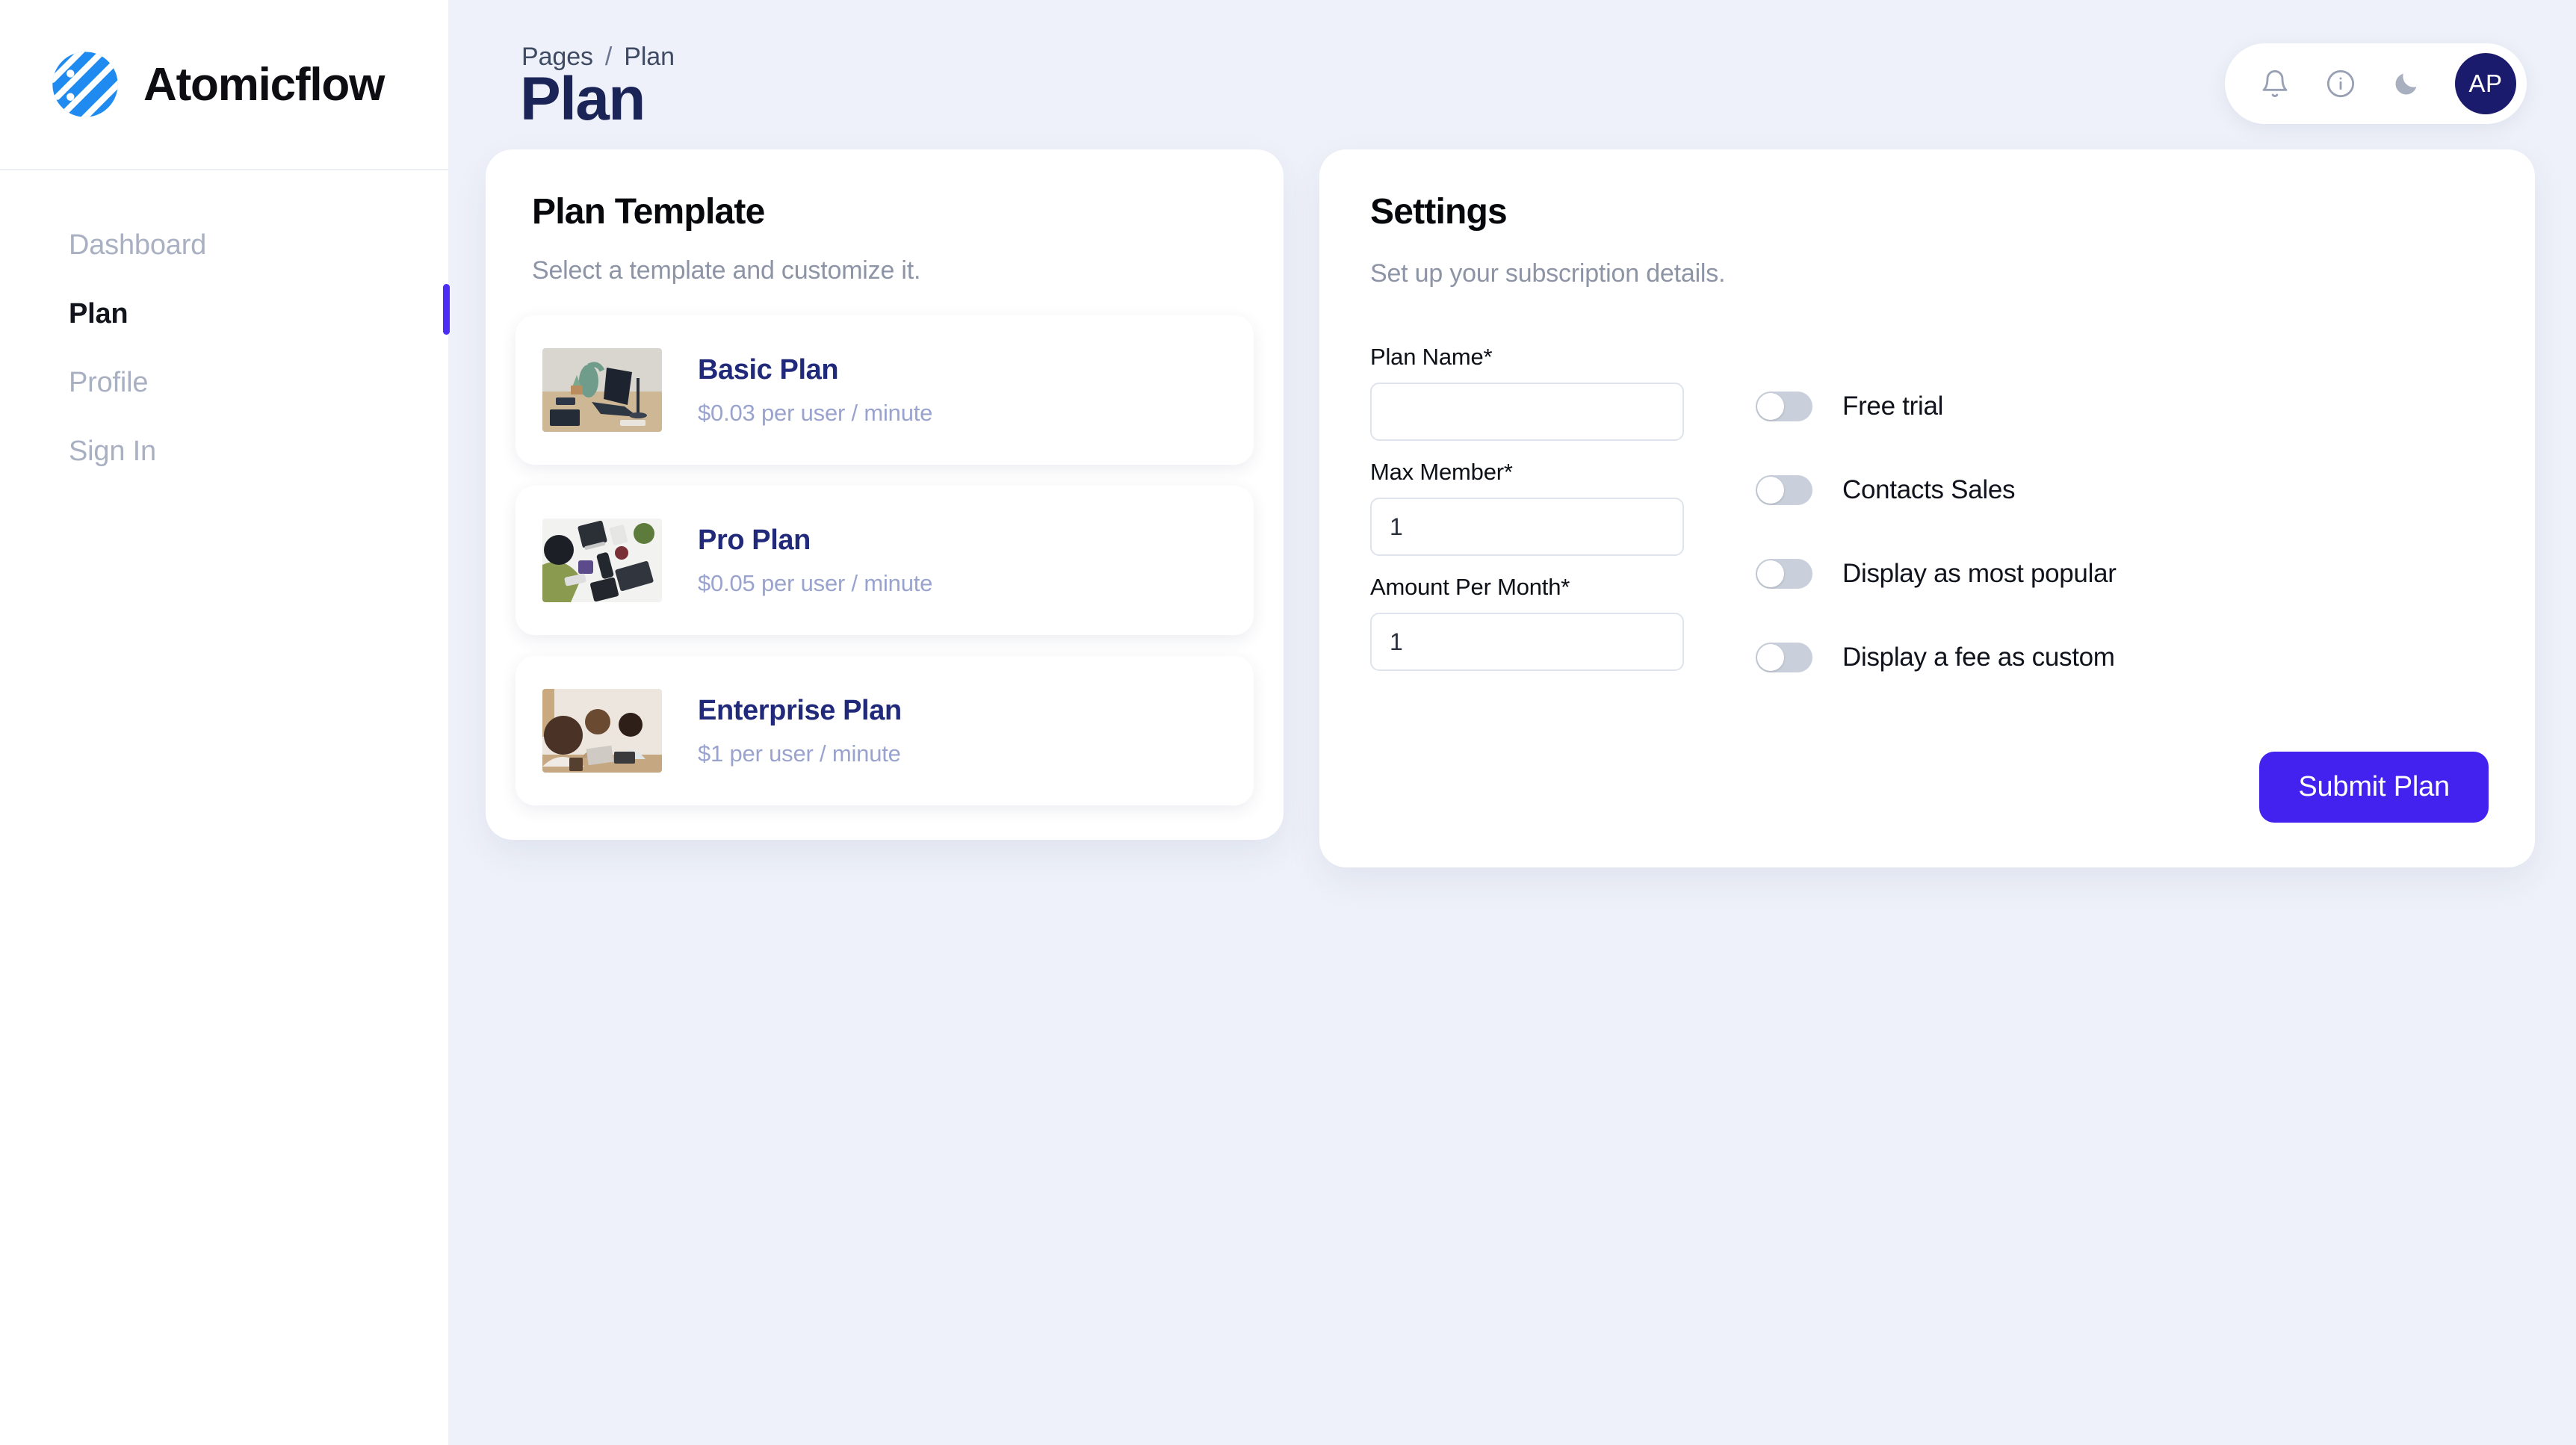 The image size is (2576, 1445). What do you see at coordinates (112, 451) in the screenshot?
I see `sidebar-item-label: Sign In` at bounding box center [112, 451].